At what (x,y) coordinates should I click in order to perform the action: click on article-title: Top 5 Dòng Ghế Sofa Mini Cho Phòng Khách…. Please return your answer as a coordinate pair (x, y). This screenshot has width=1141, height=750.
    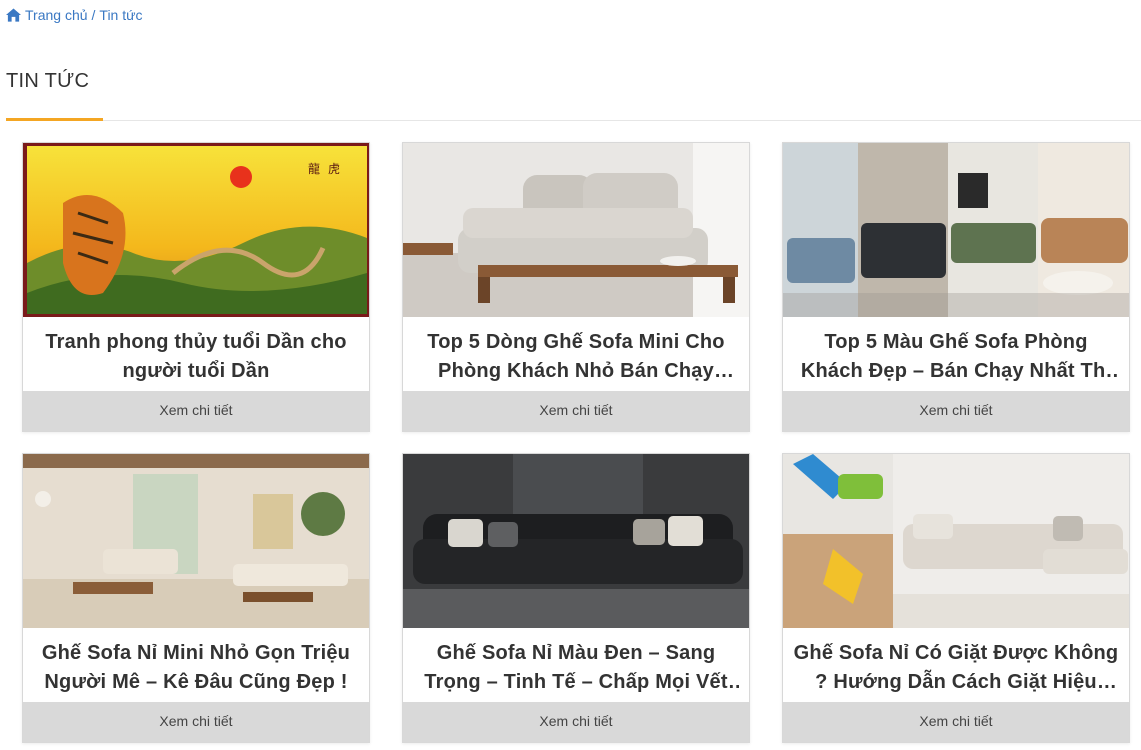
    Looking at the image, I should click on (576, 357).